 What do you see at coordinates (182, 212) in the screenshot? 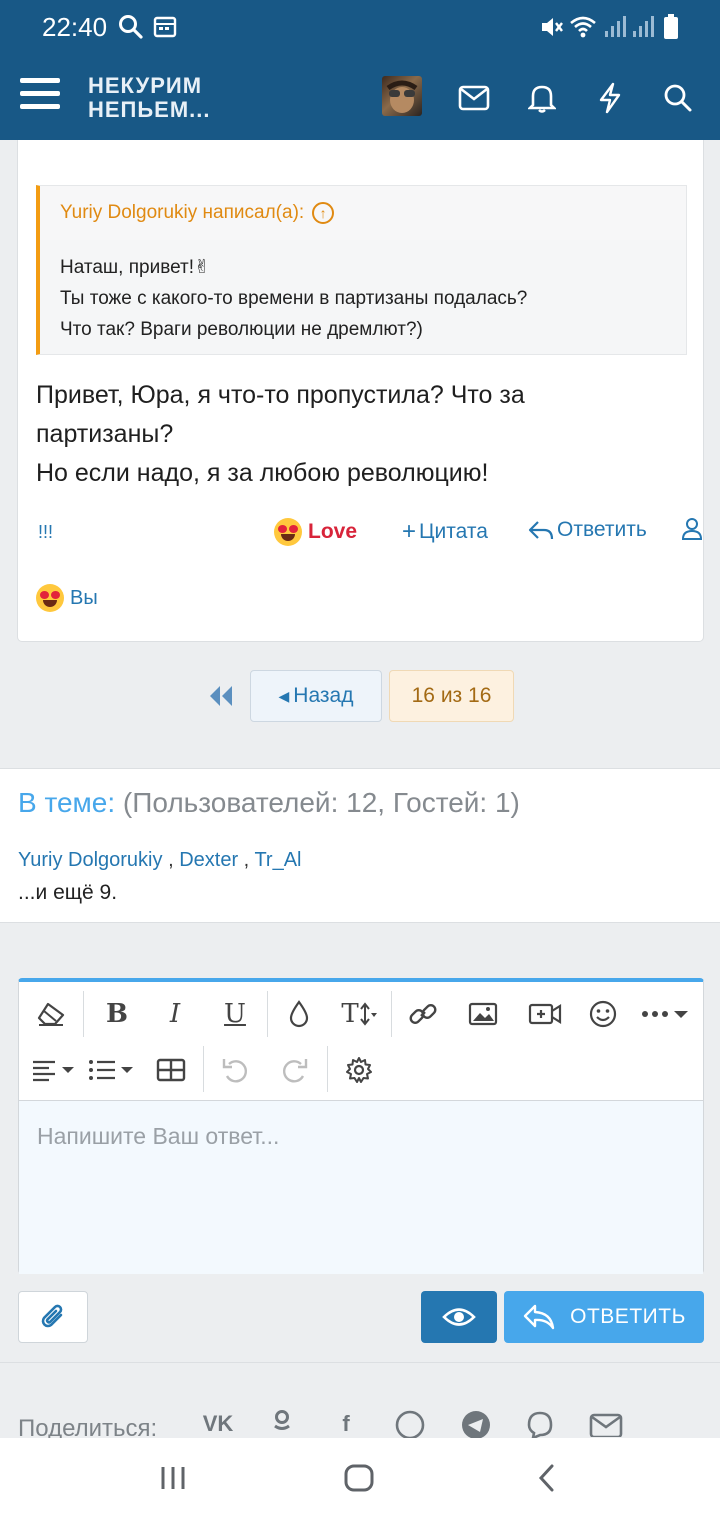
I see `quote-author-text: Yuriy Dolgorukiy написал(а):` at bounding box center [182, 212].